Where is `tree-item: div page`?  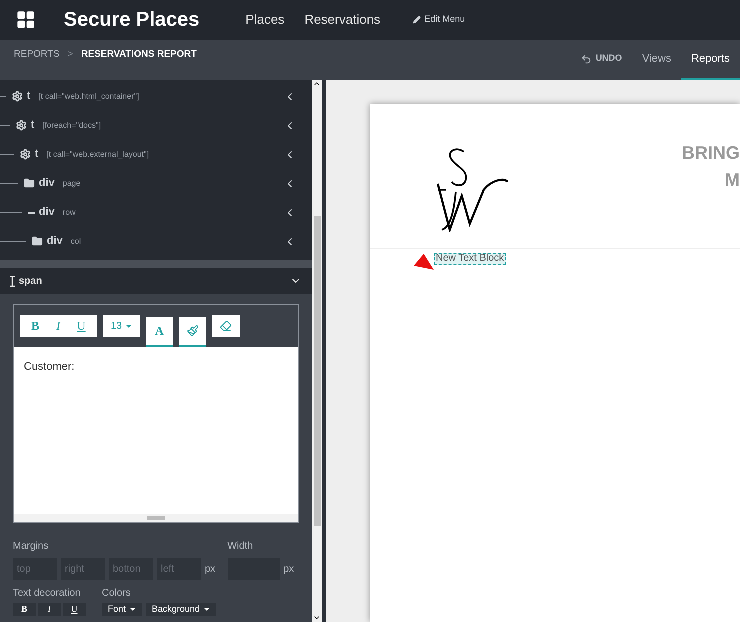 tree-item: div page is located at coordinates (156, 183).